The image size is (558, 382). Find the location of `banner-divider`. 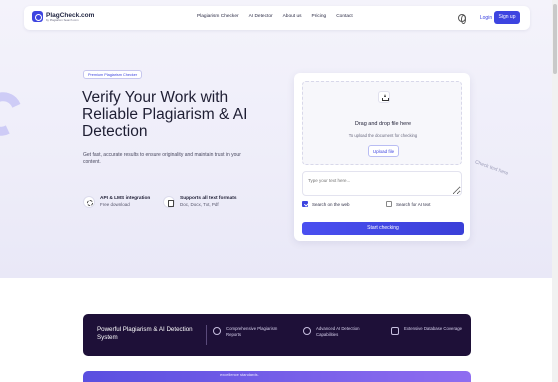

banner-divider is located at coordinates (206, 335).